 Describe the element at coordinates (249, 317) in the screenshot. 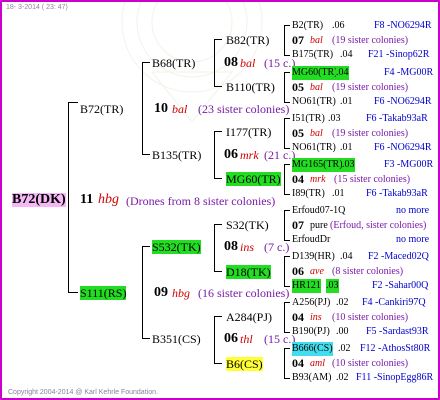

I see `g3-queen: A284(PJ)` at that location.